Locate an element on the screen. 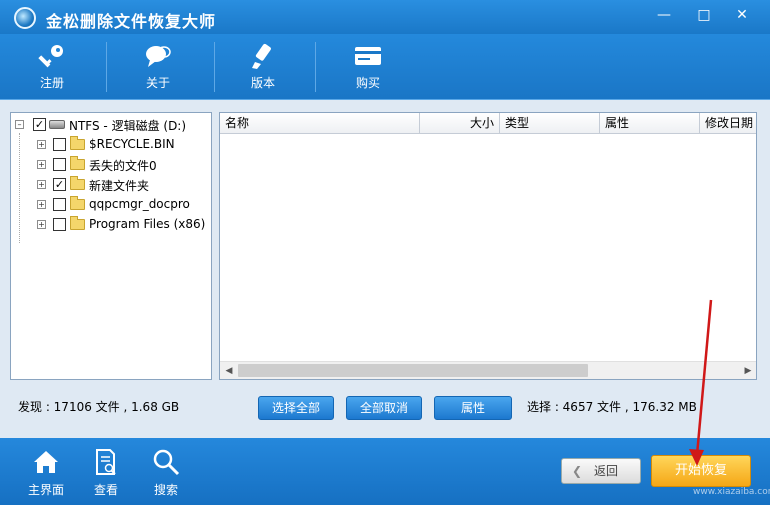  tree-item-label: Program Files (x86) is located at coordinates (147, 224).